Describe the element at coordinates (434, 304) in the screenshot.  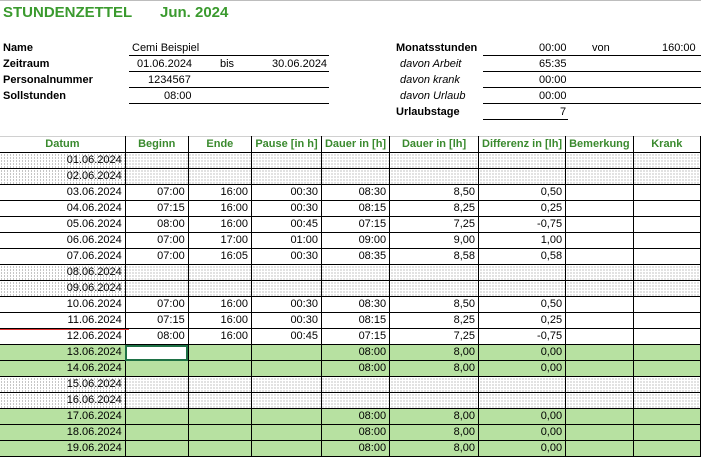
I see `cell-dauer-lh: 8,50` at that location.